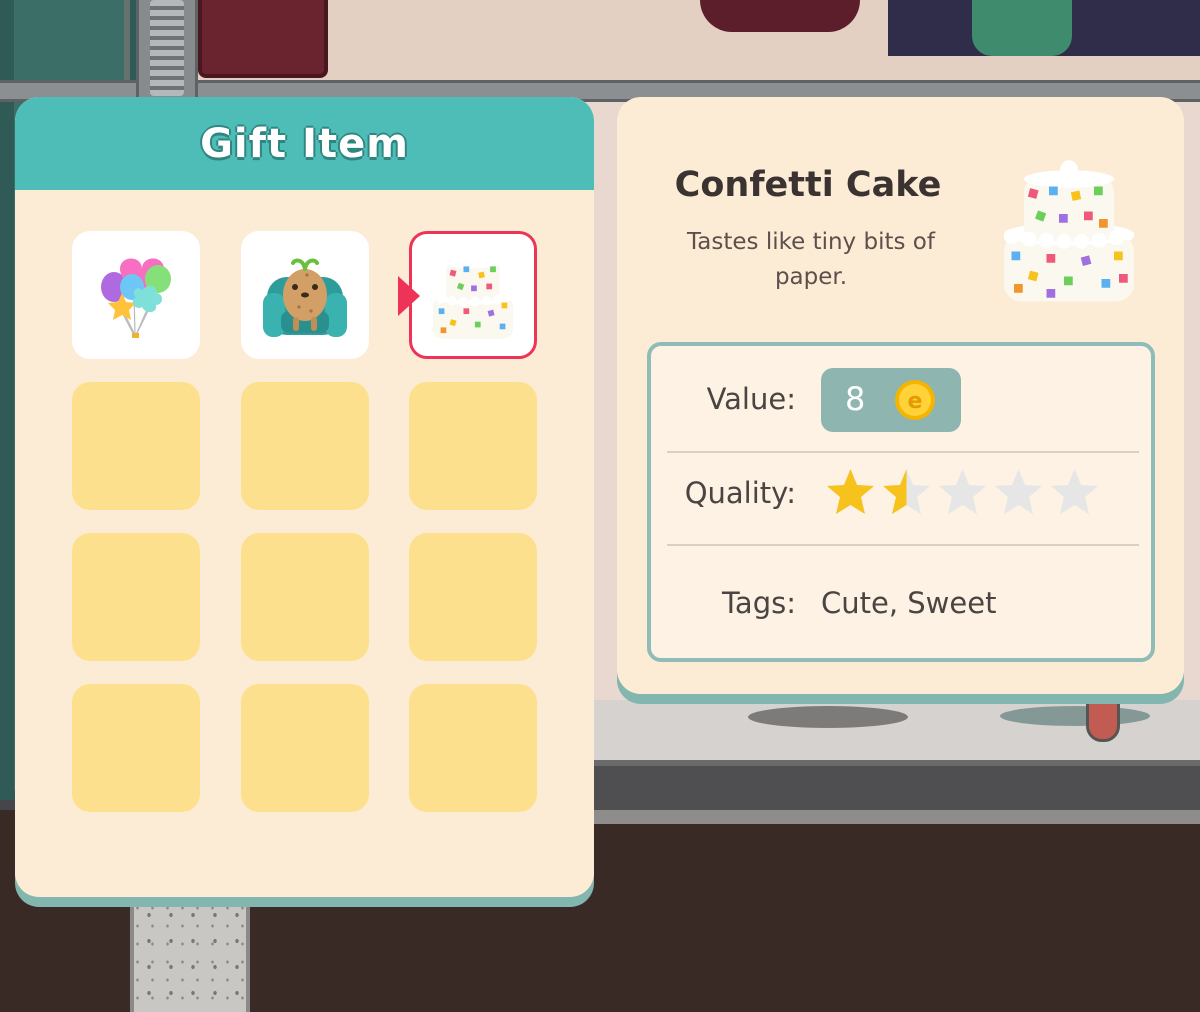 The width and height of the screenshot is (1200, 1012). I want to click on quality-stars, so click(962, 492).